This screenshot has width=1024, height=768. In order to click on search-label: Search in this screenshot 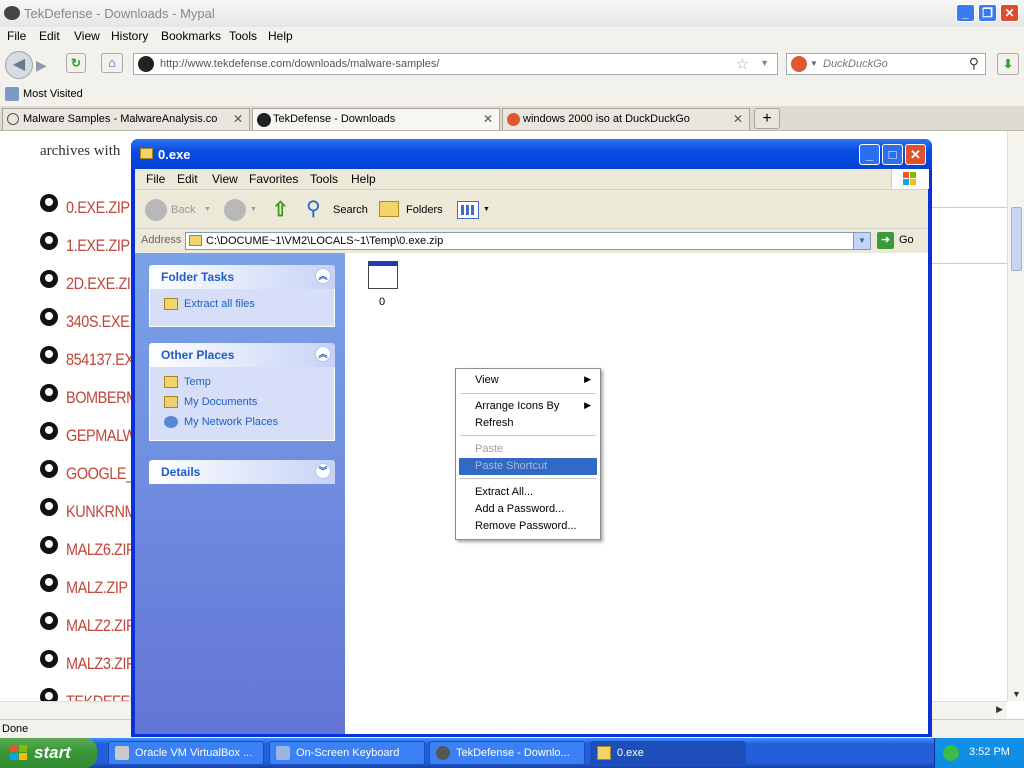, I will do `click(350, 210)`.